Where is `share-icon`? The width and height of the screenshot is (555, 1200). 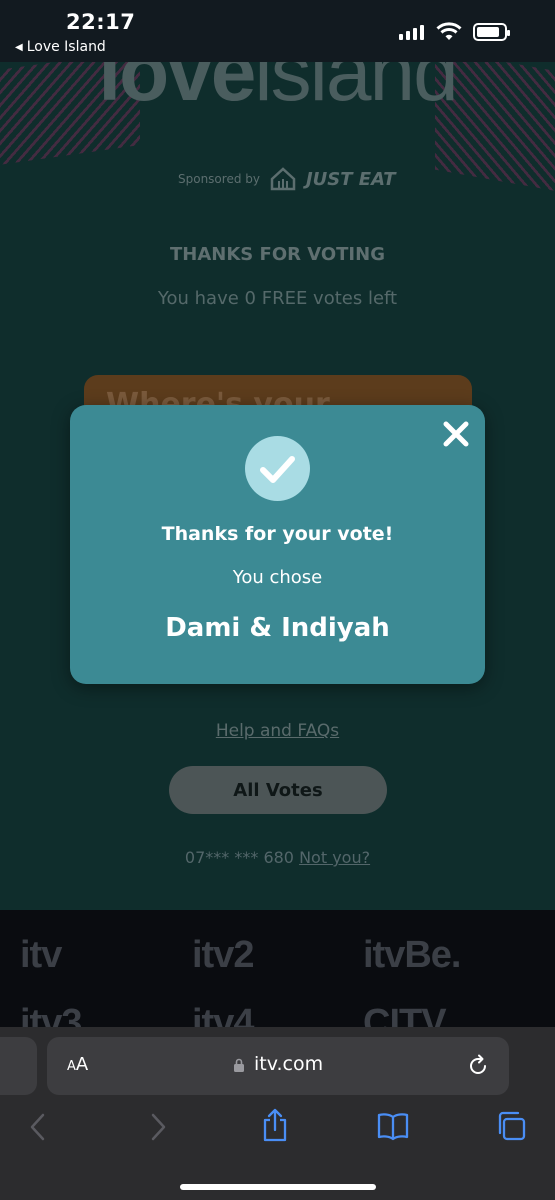
share-icon is located at coordinates (275, 1125).